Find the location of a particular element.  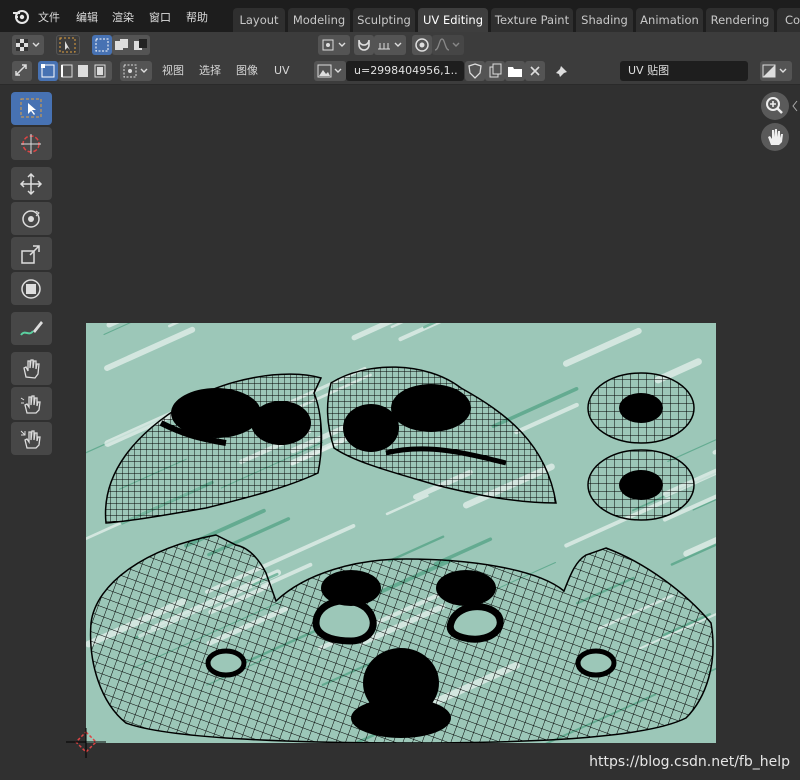

uv-edge-face-island-modes is located at coordinates (85, 71).